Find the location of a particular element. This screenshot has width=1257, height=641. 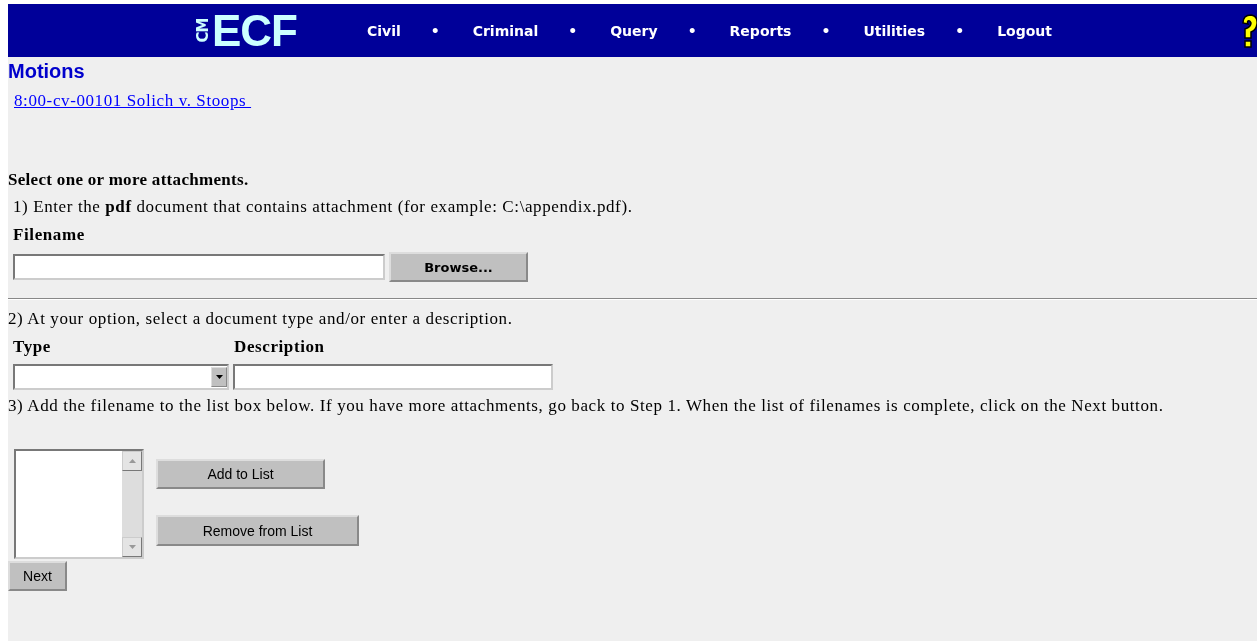

nav-link: Utilities is located at coordinates (894, 30).